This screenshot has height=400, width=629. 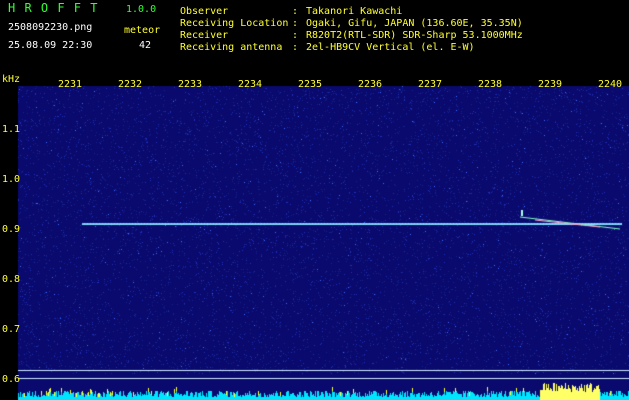 I want to click on location-value: Ogaki, Gifu, JAPAN (136.60E, 35.35N), so click(x=414, y=23).